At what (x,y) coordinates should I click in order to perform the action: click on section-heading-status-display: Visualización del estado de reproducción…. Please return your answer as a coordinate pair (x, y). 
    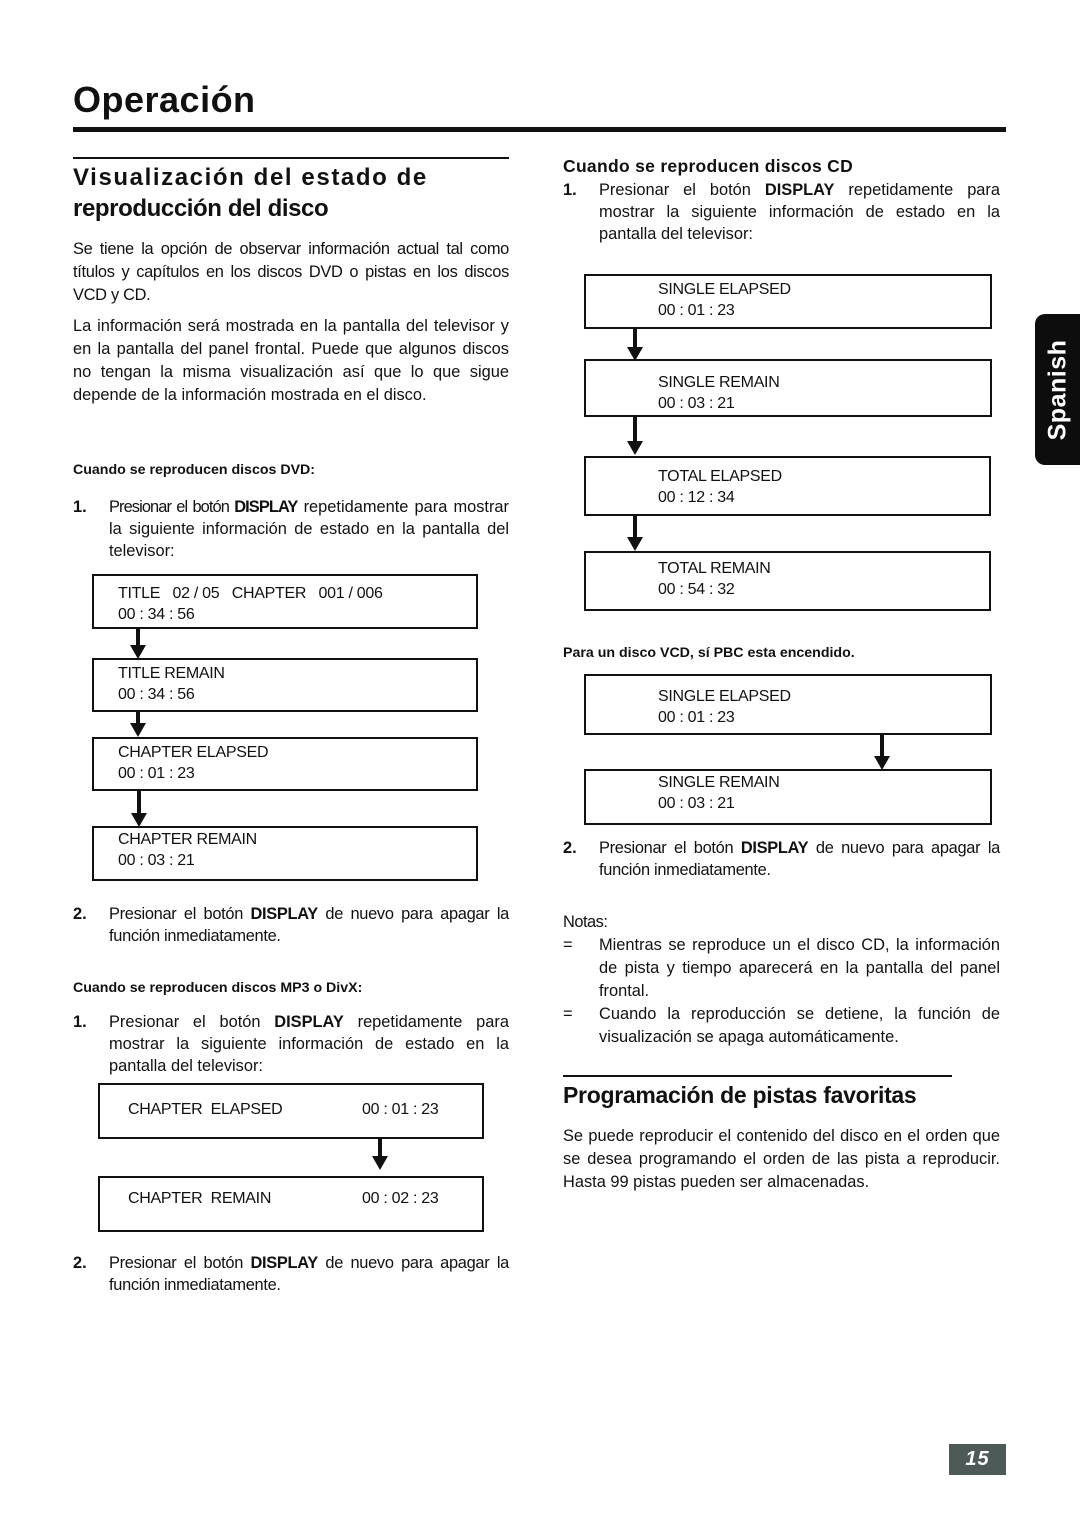
    Looking at the image, I should click on (291, 193).